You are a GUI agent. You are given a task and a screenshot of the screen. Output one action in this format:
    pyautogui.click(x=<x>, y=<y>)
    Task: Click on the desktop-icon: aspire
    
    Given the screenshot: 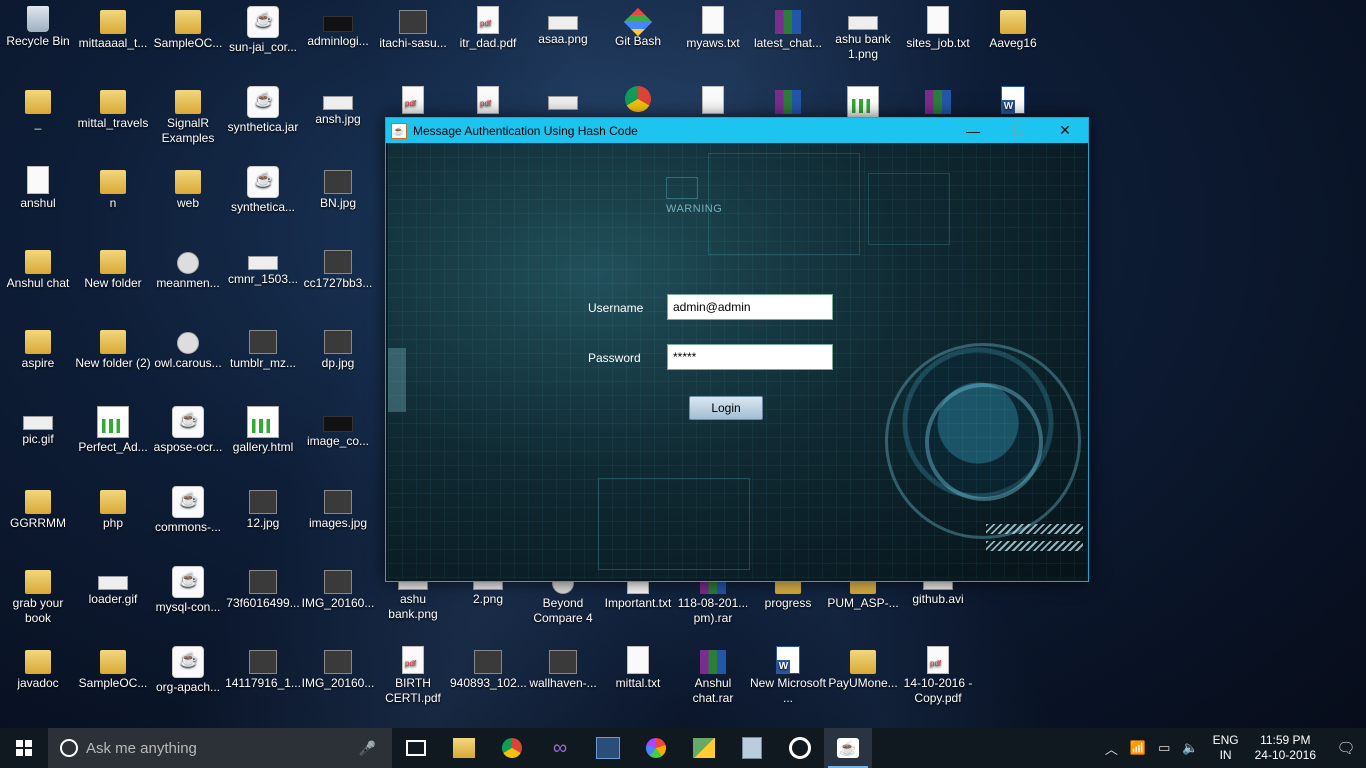 What is the action you would take?
    pyautogui.click(x=38, y=348)
    